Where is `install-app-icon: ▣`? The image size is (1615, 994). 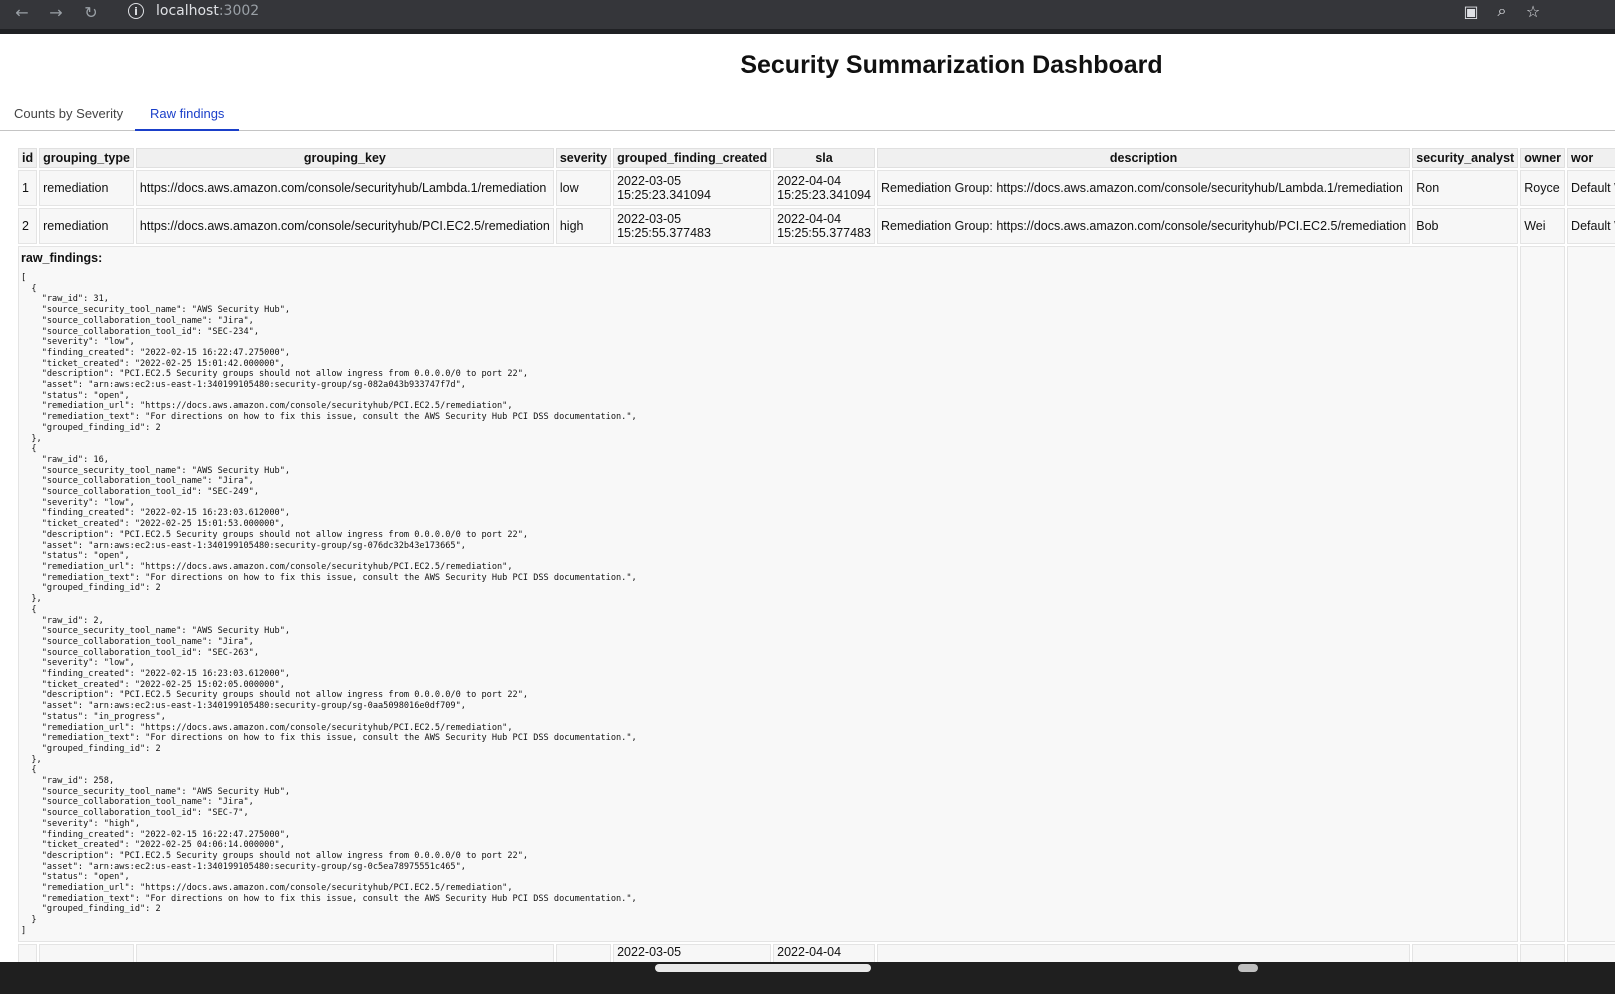 install-app-icon: ▣ is located at coordinates (1471, 11).